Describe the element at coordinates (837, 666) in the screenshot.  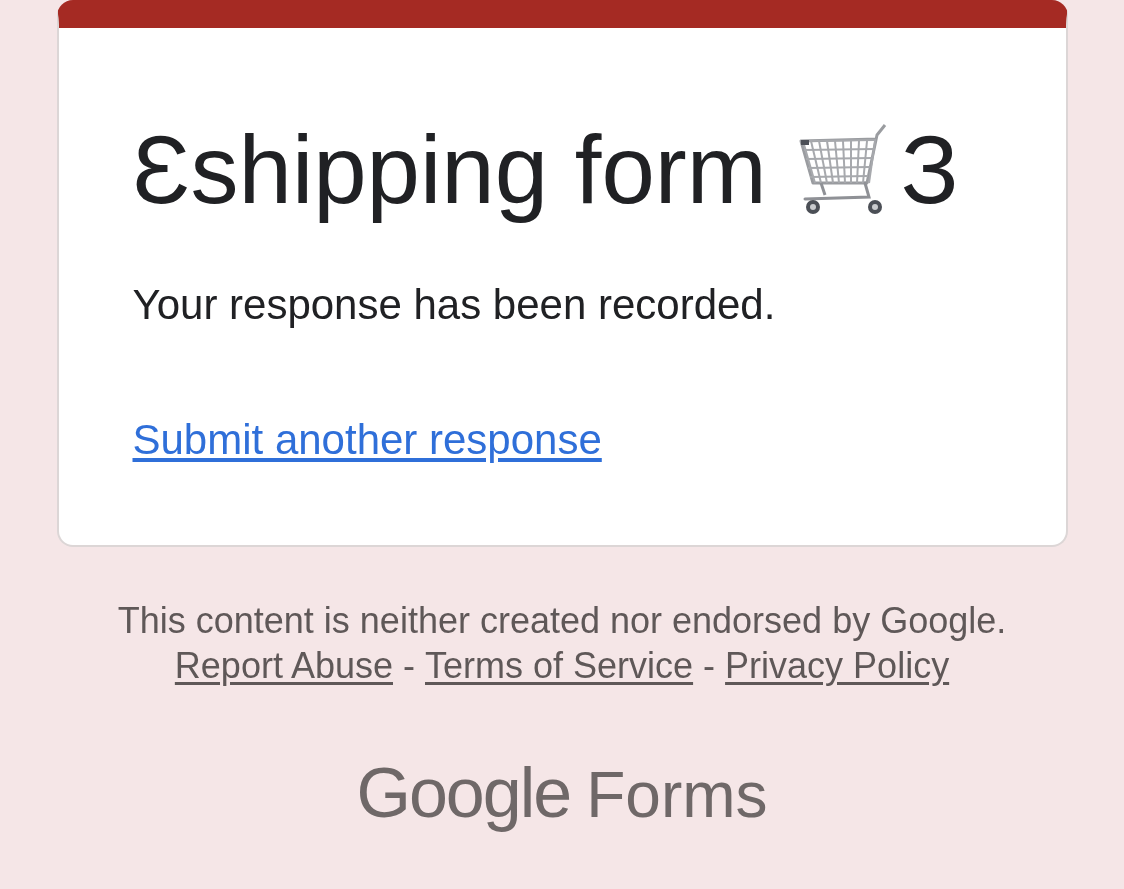
I see `footer-link: Privacy Policy` at that location.